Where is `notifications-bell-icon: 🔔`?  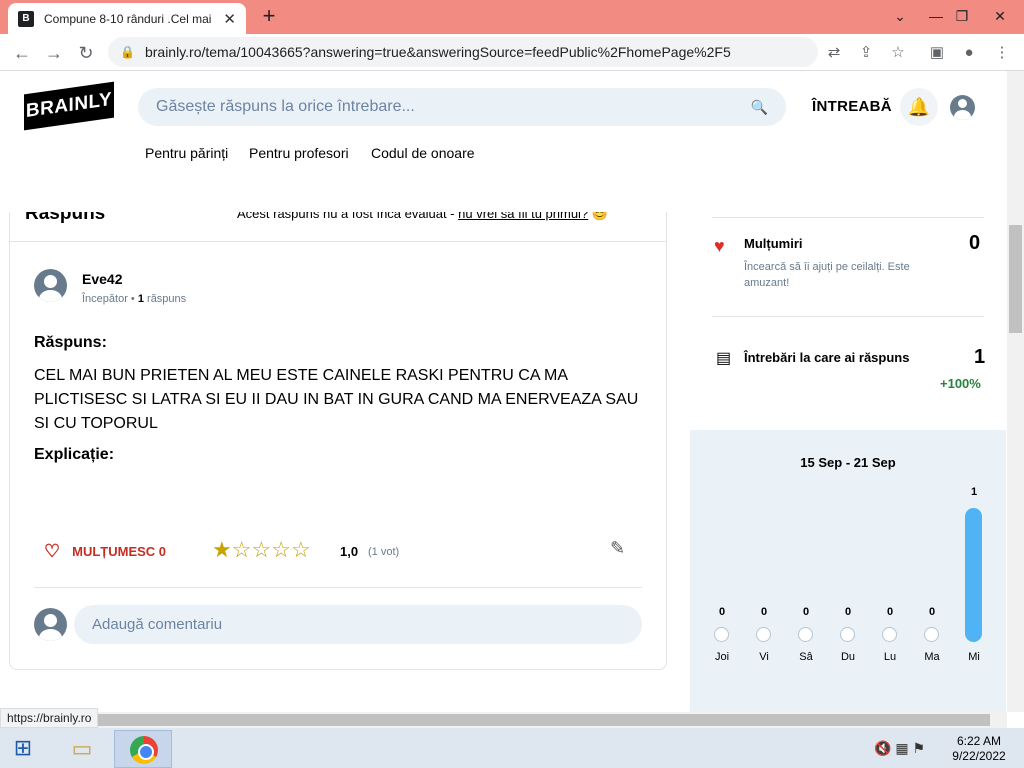 notifications-bell-icon: 🔔 is located at coordinates (919, 107).